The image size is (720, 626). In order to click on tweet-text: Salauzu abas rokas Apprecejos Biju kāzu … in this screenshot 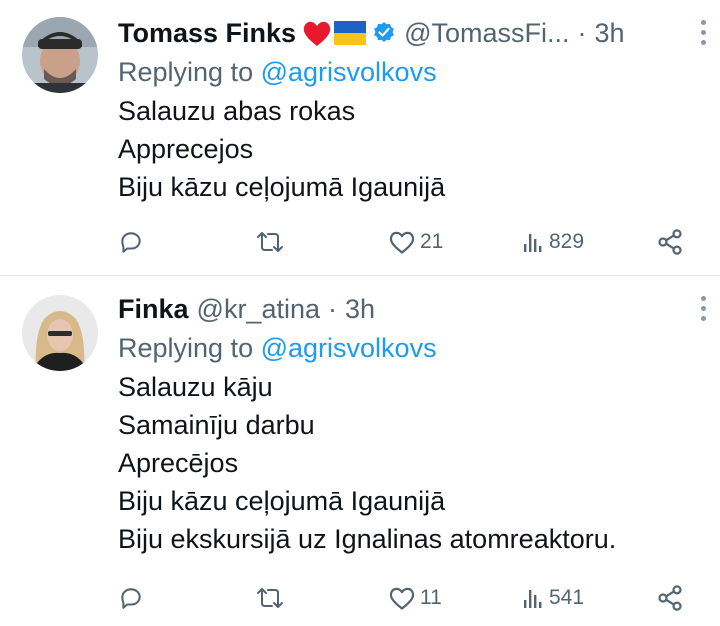, I will do `click(408, 149)`.